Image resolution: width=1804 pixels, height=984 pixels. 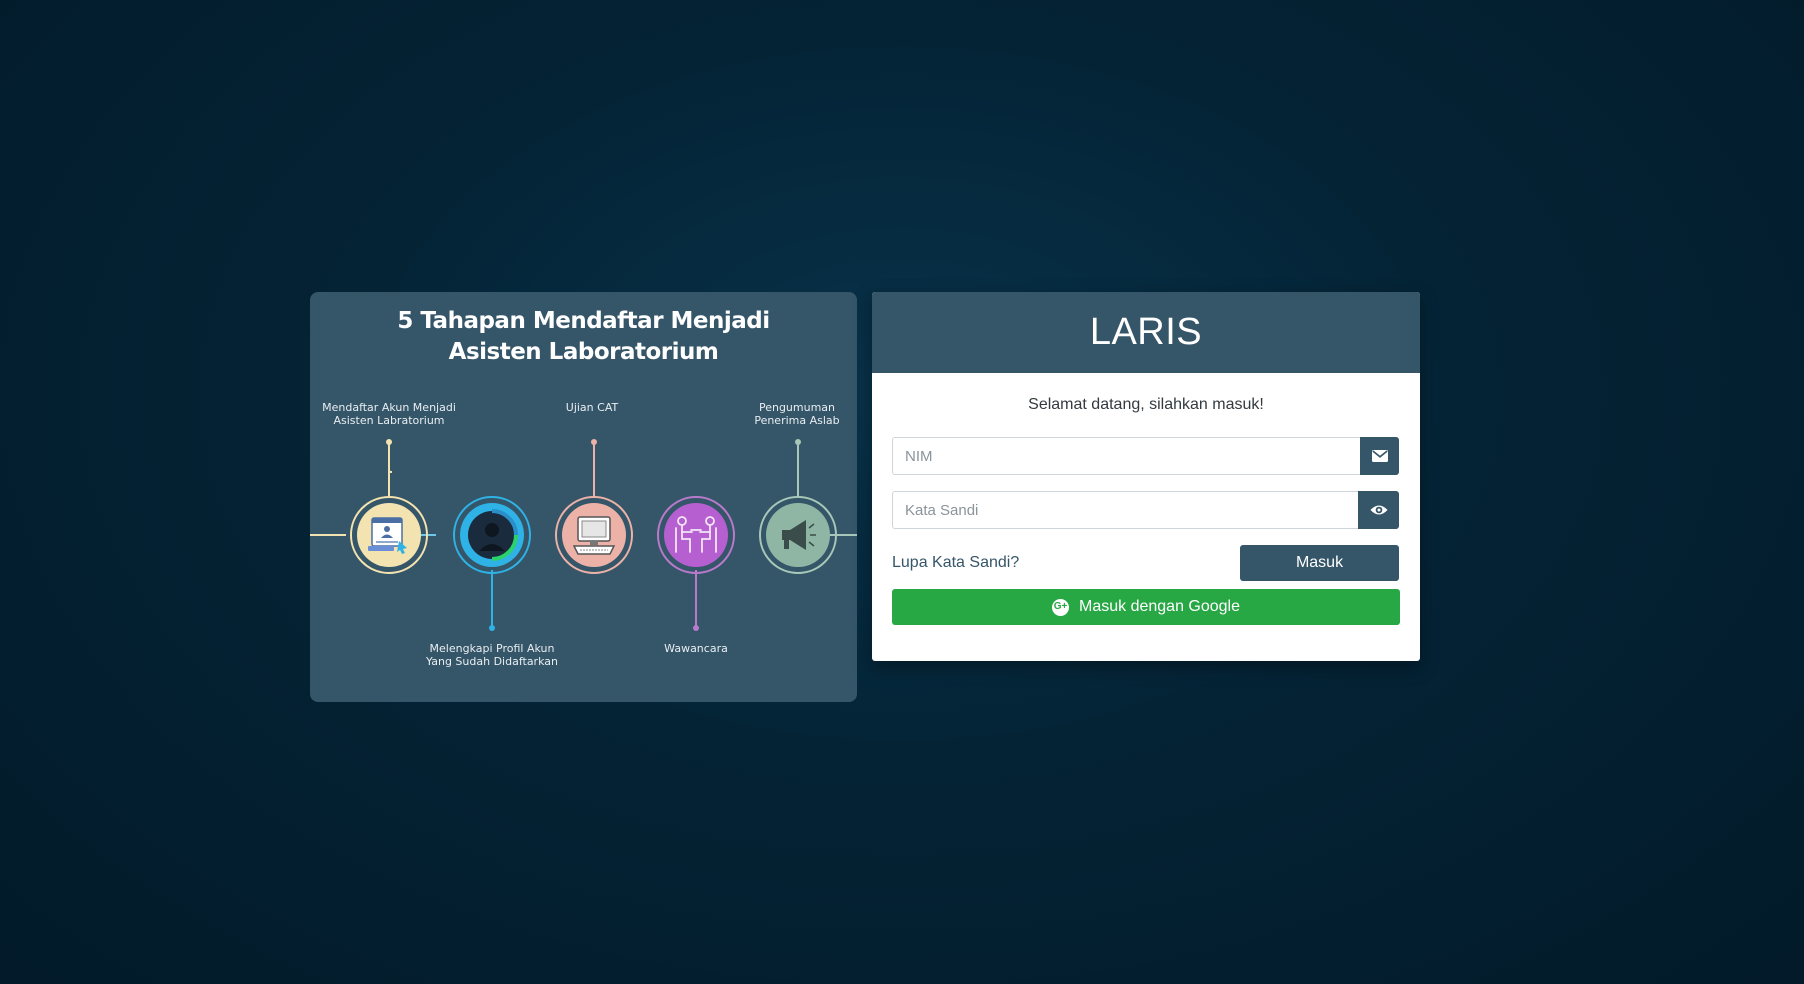 What do you see at coordinates (594, 535) in the screenshot?
I see `computer-icon` at bounding box center [594, 535].